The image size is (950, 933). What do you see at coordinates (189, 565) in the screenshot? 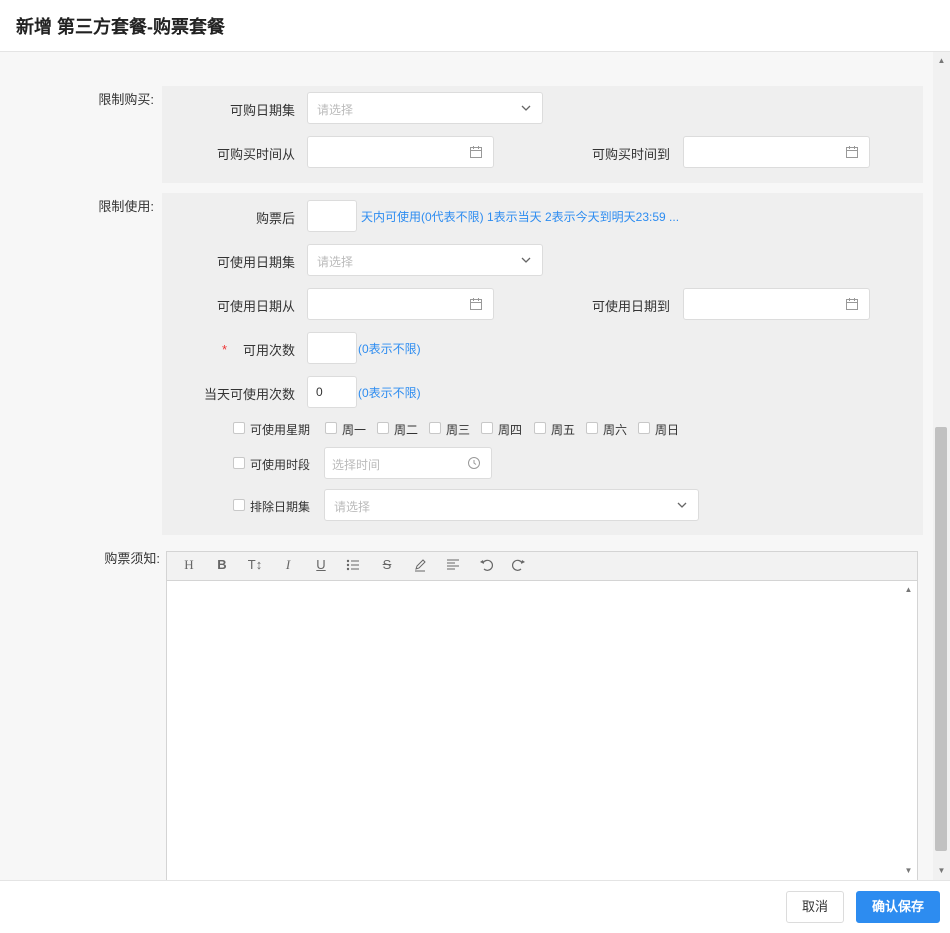
I see `heading-icon: H` at bounding box center [189, 565].